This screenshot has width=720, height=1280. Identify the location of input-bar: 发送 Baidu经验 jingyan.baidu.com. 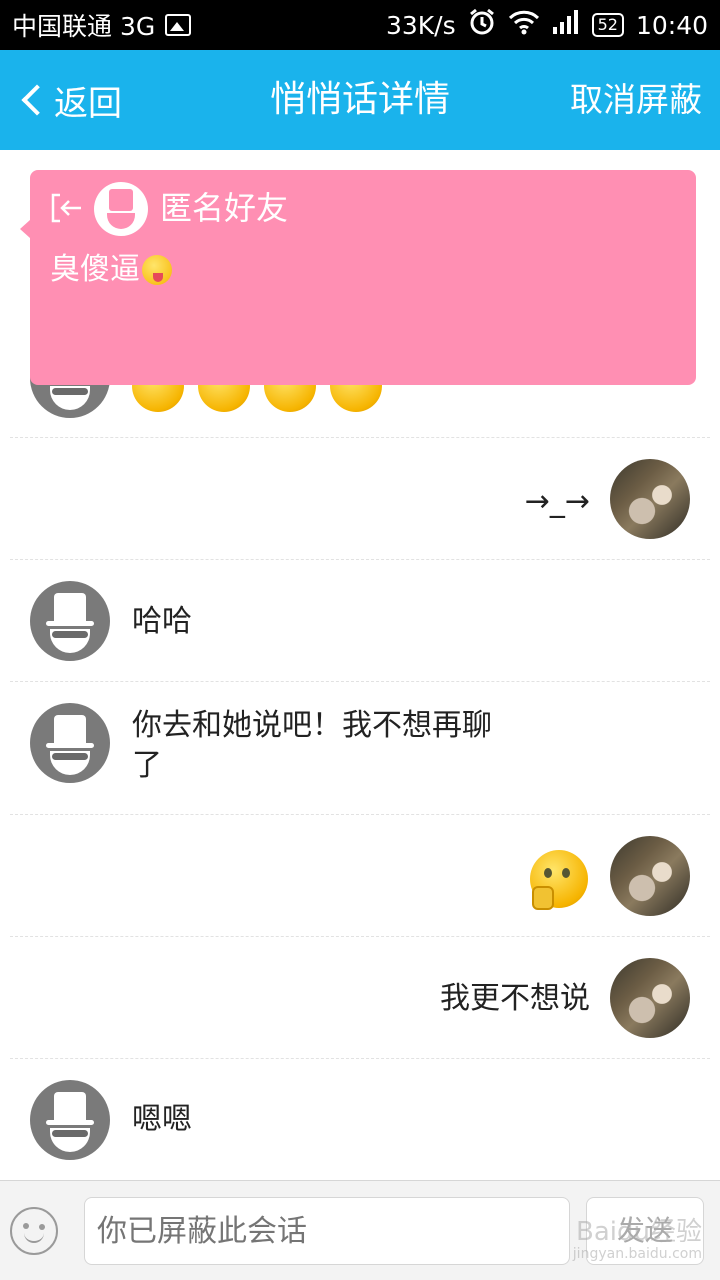
(360, 1230).